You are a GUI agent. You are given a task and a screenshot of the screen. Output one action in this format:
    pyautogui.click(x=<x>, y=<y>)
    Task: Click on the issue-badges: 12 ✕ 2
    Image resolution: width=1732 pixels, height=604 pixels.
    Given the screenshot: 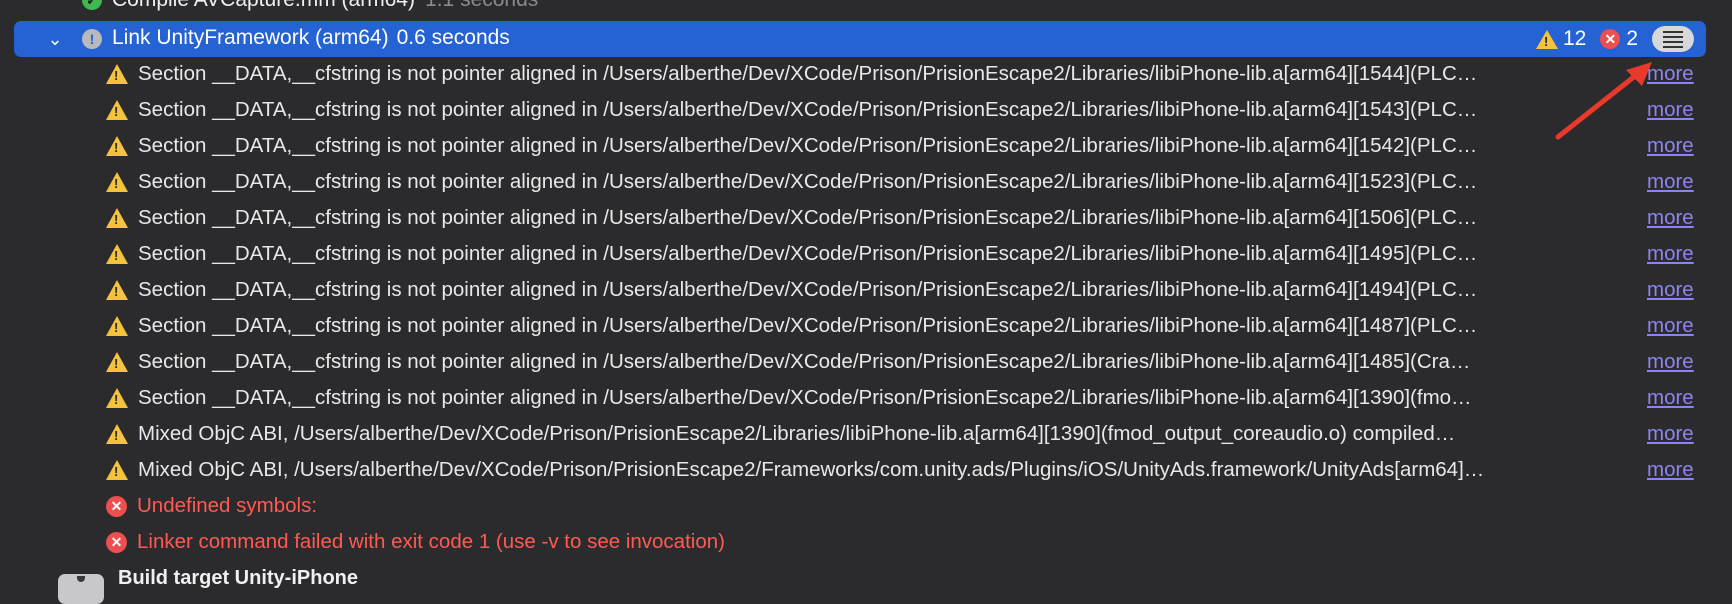 What is the action you would take?
    pyautogui.click(x=1614, y=39)
    